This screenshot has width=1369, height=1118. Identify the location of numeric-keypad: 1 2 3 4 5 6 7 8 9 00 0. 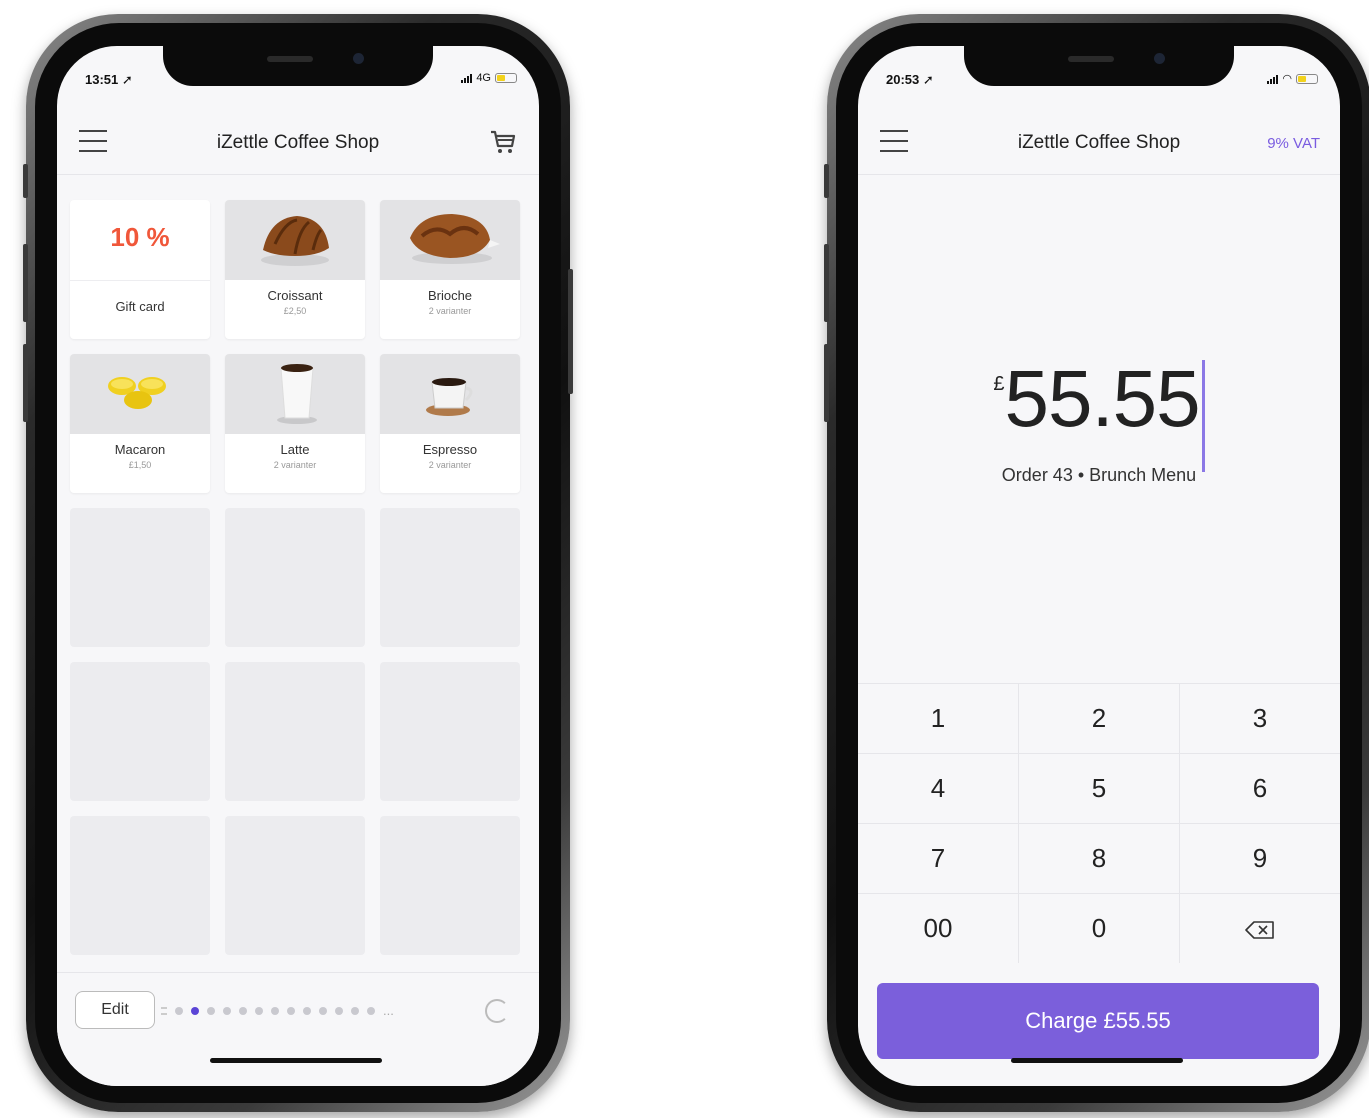
(1099, 823).